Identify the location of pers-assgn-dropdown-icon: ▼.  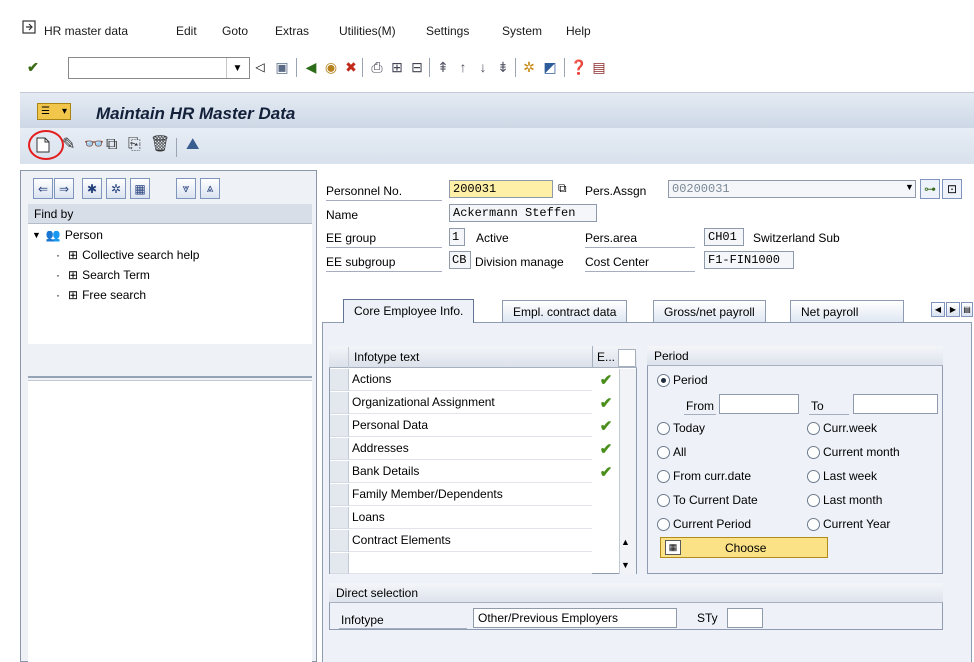
(909, 187).